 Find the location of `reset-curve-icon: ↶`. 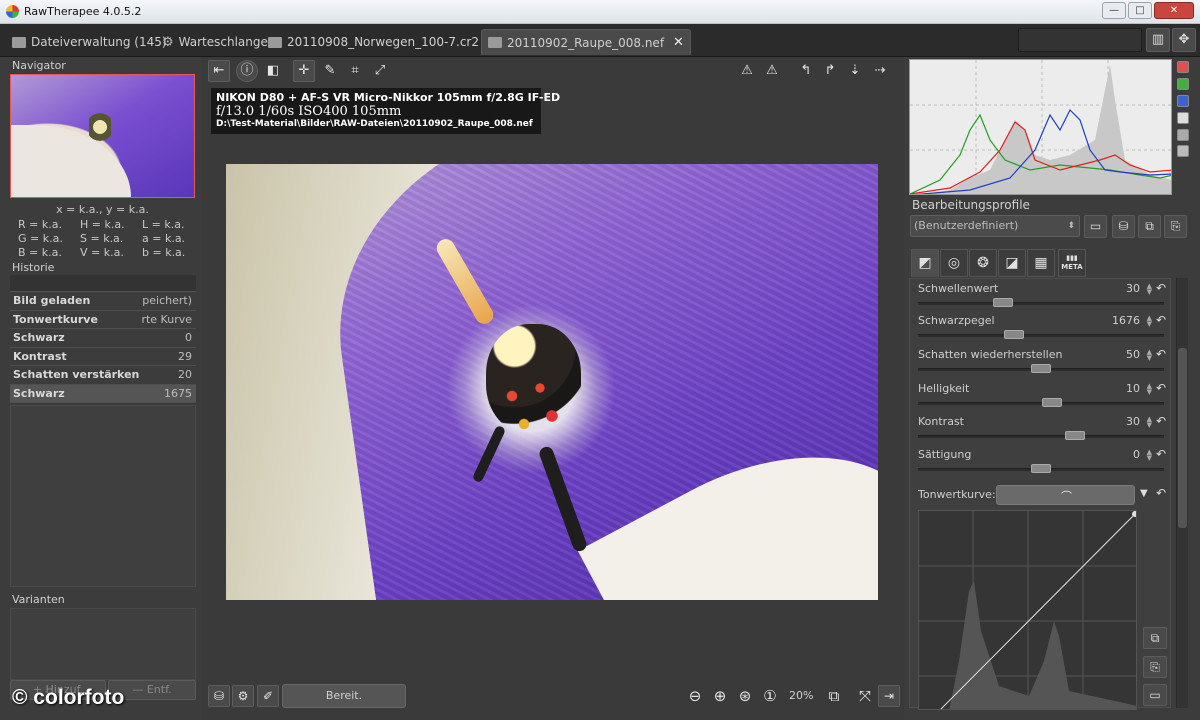

reset-curve-icon: ↶ is located at coordinates (1161, 493).